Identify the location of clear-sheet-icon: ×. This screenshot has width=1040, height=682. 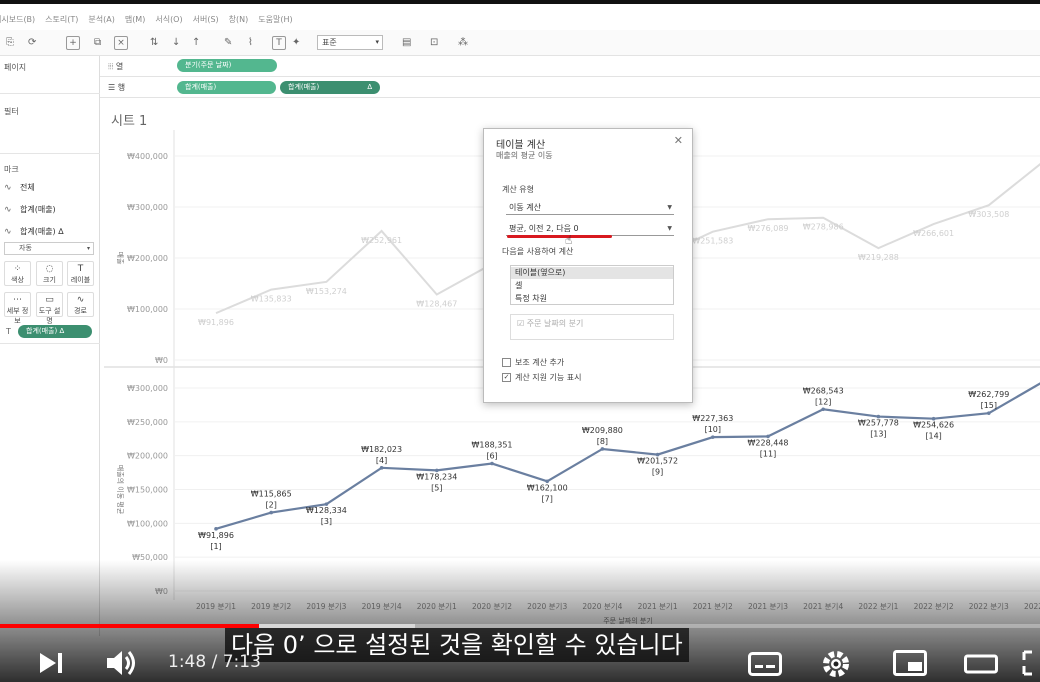
(121, 43).